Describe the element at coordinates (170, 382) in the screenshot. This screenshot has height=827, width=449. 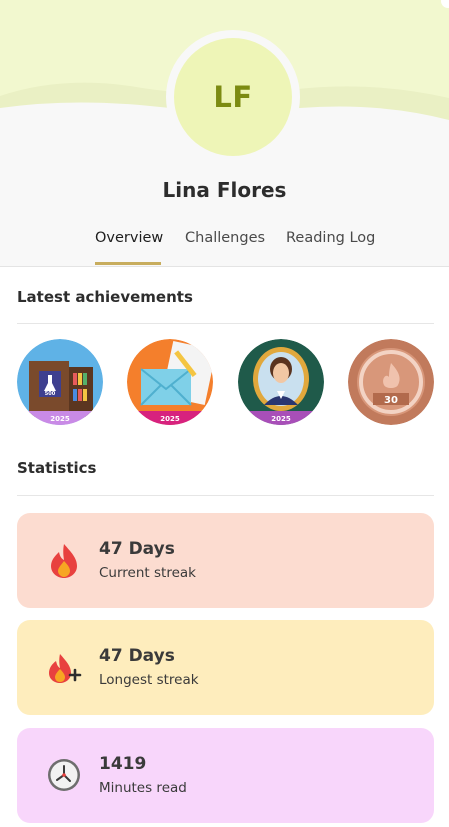
I see `letter-envelope-badge-icon: 2025` at that location.